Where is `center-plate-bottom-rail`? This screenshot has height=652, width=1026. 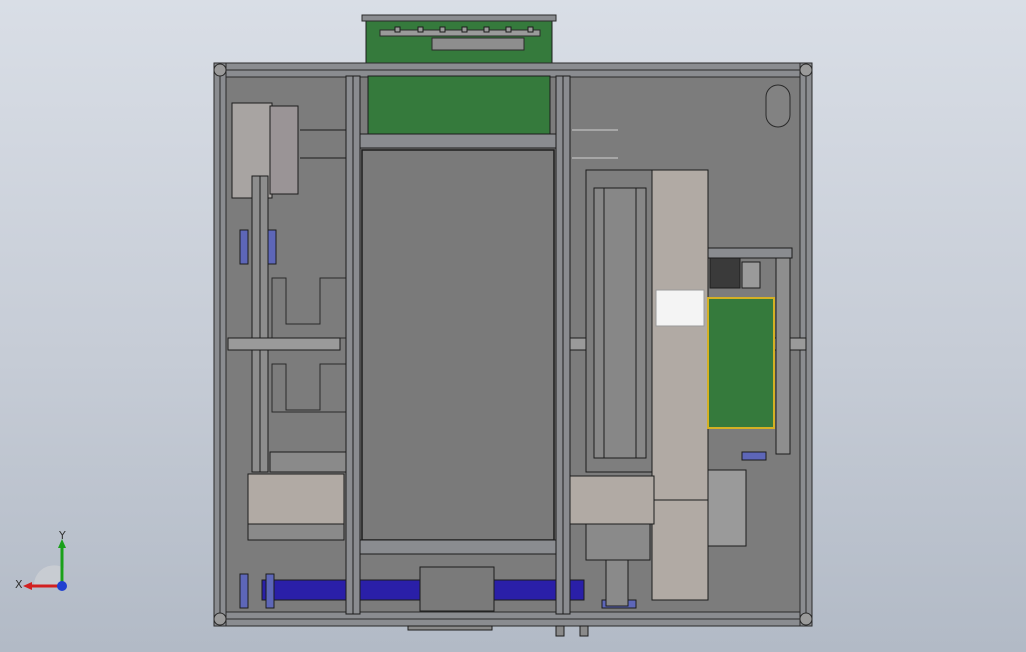 center-plate-bottom-rail is located at coordinates (458, 547).